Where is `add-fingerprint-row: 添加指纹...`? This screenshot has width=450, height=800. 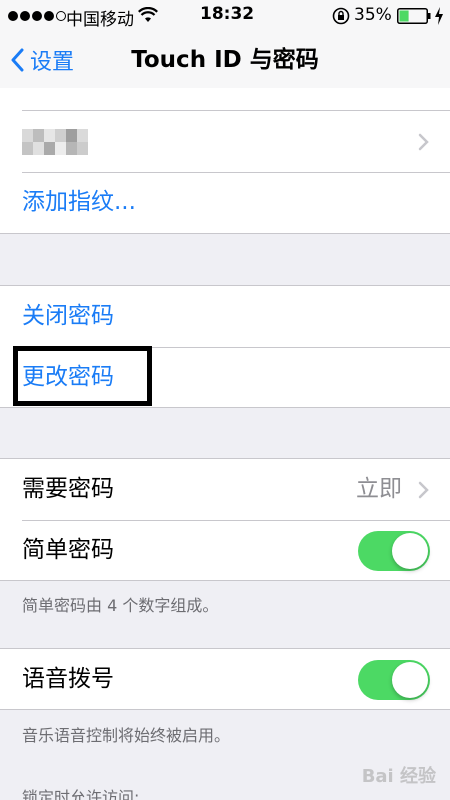 add-fingerprint-row: 添加指纹... is located at coordinates (225, 202).